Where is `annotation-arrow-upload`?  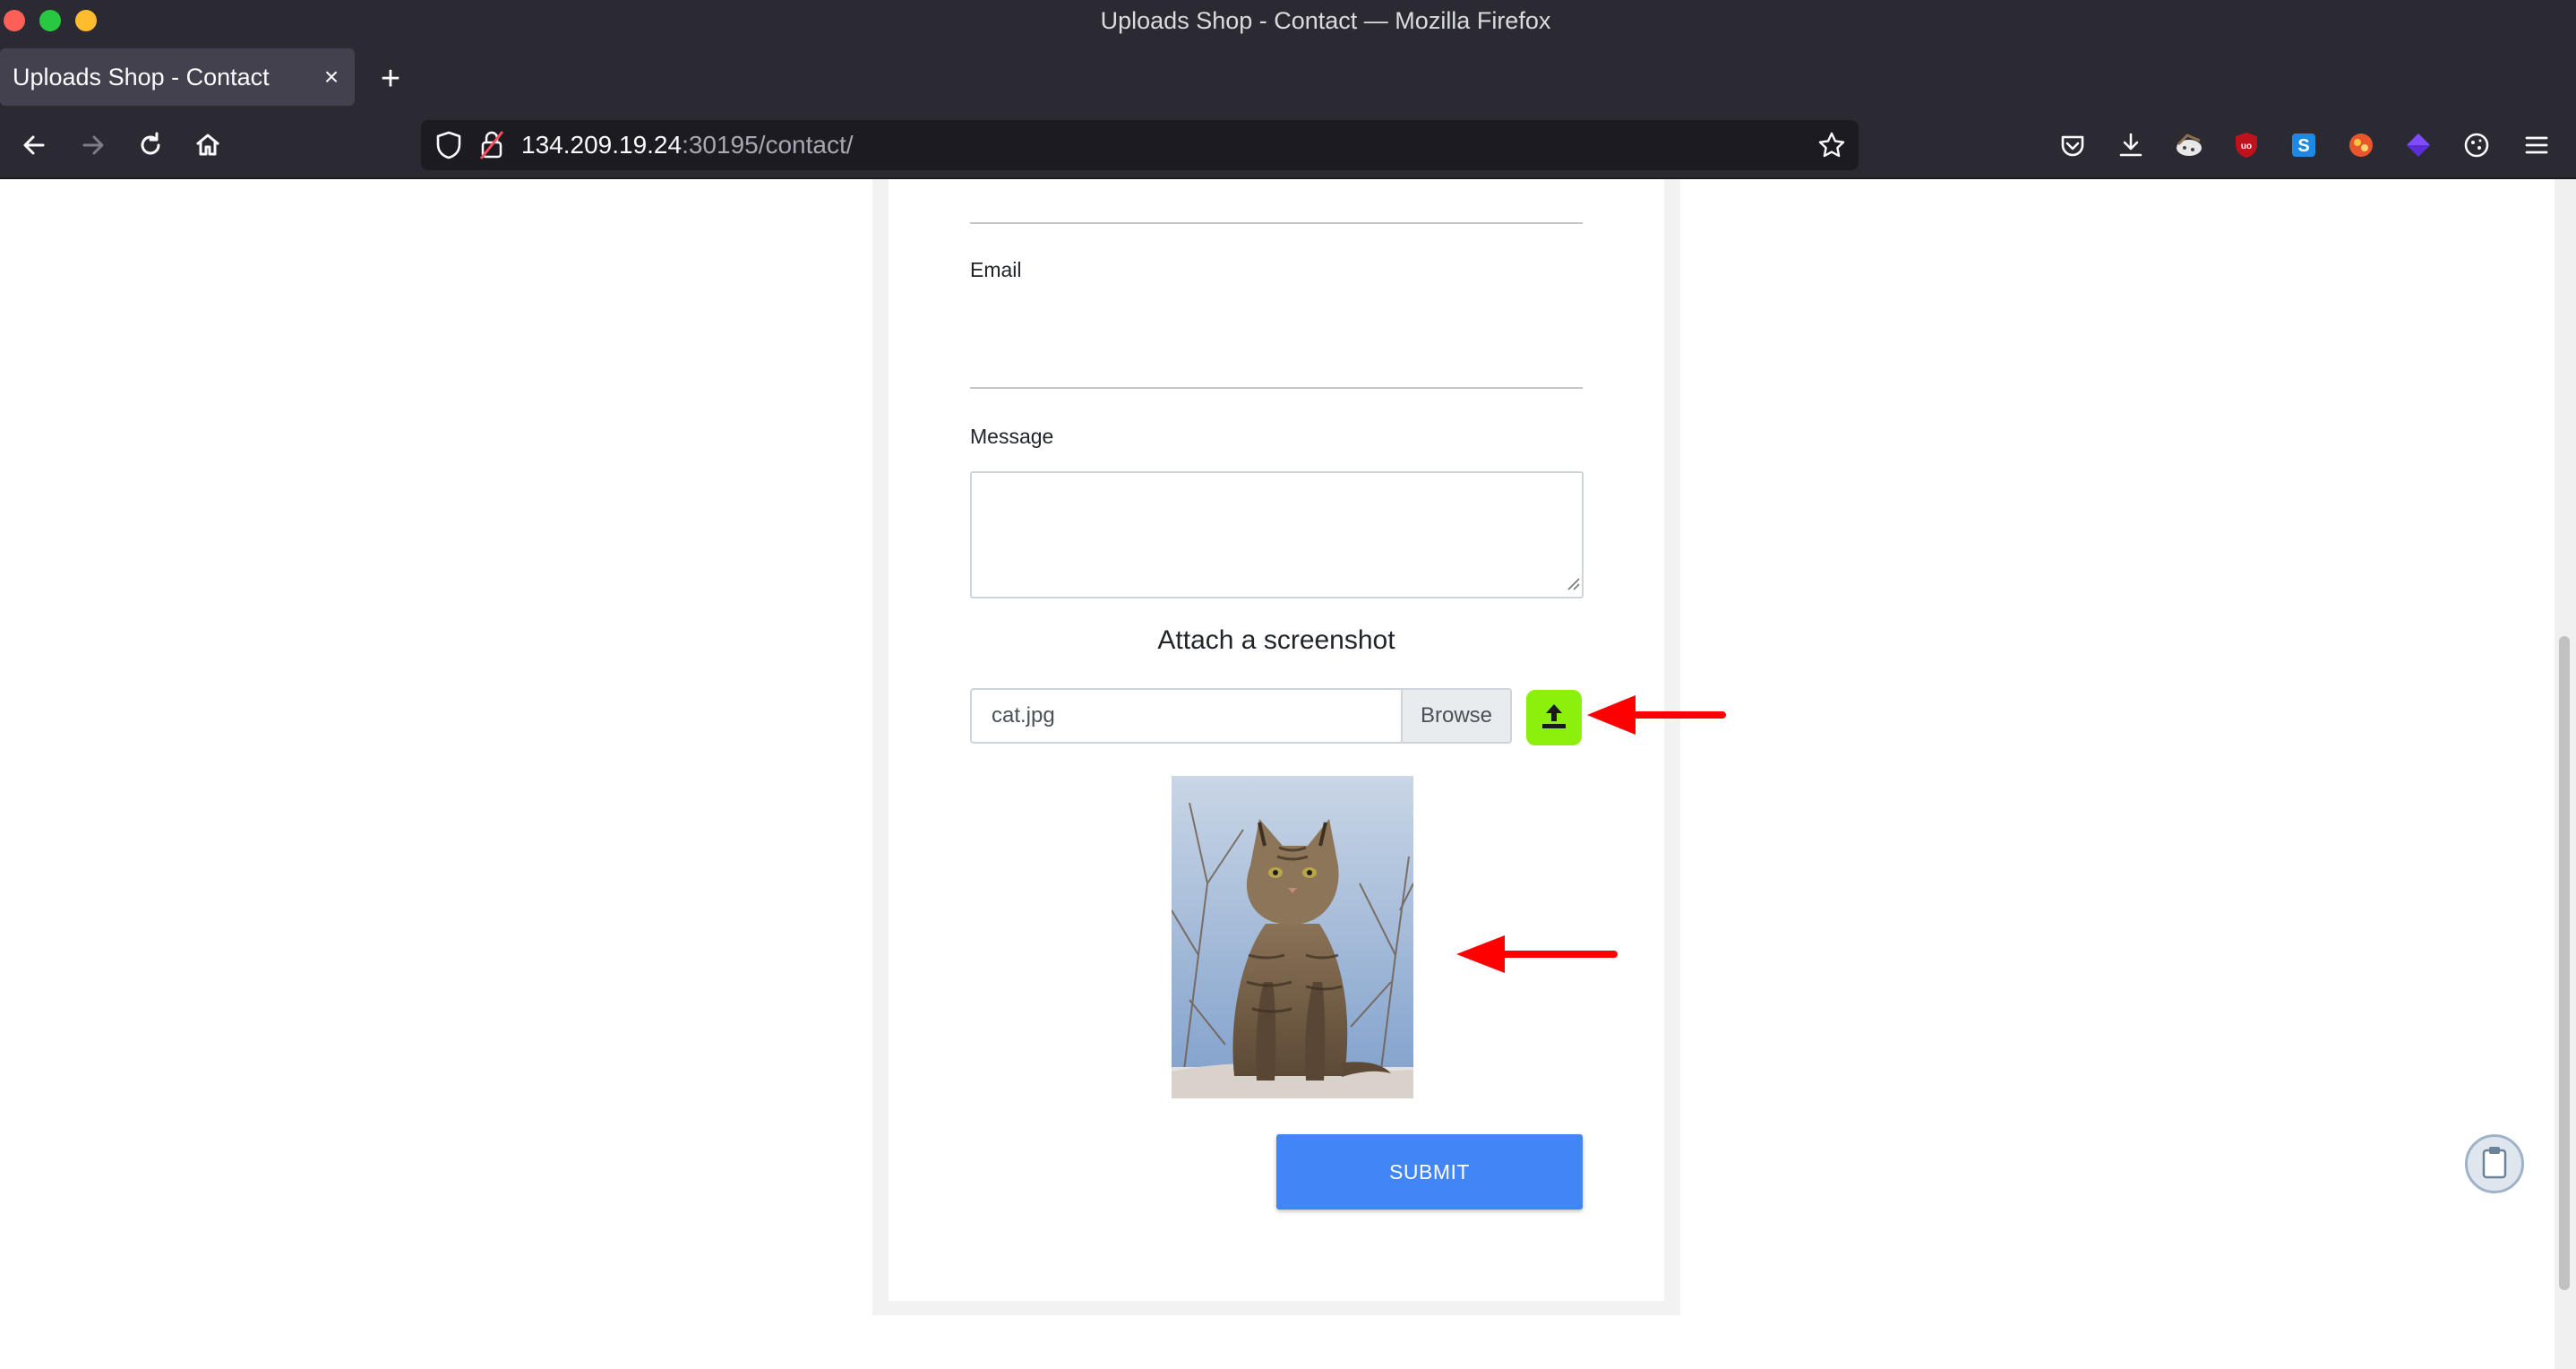
annotation-arrow-upload is located at coordinates (1656, 715).